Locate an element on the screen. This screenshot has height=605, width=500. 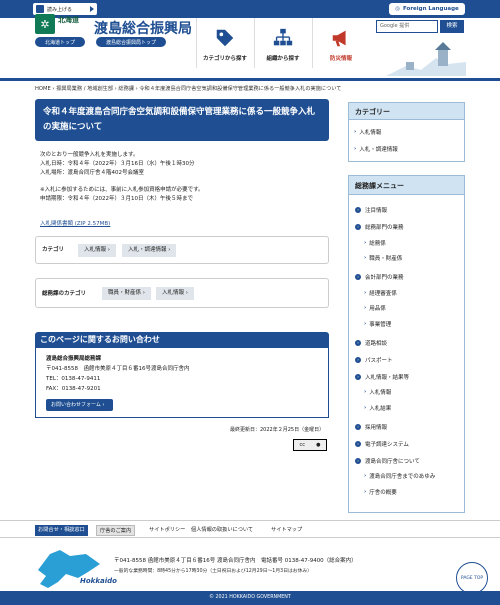
footer-link-privacy: 個人情報の取扱いについて is located at coordinates (222, 530).